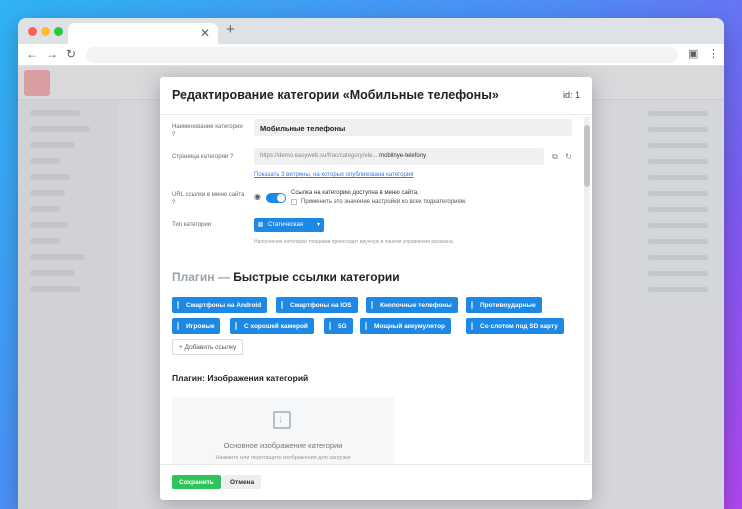  Describe the element at coordinates (294, 202) in the screenshot. I see `apply-subcategories-checkbox` at that location.